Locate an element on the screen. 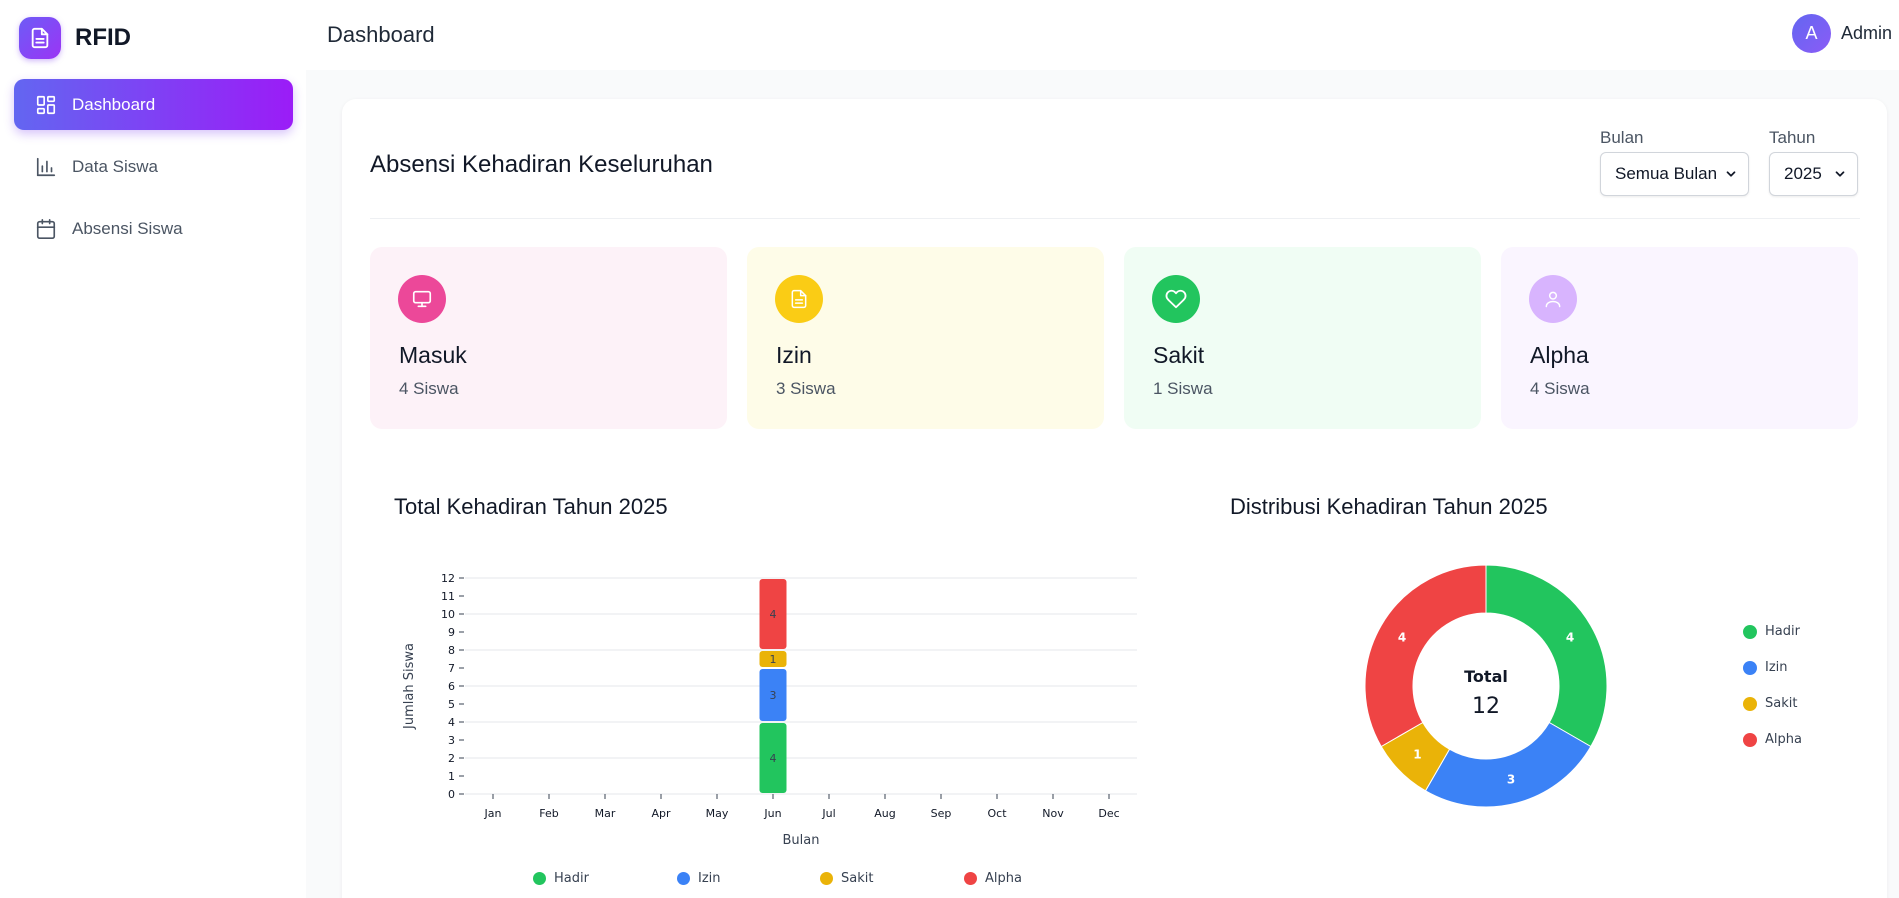 This screenshot has height=898, width=1899. donut-center-label: Total is located at coordinates (1486, 676).